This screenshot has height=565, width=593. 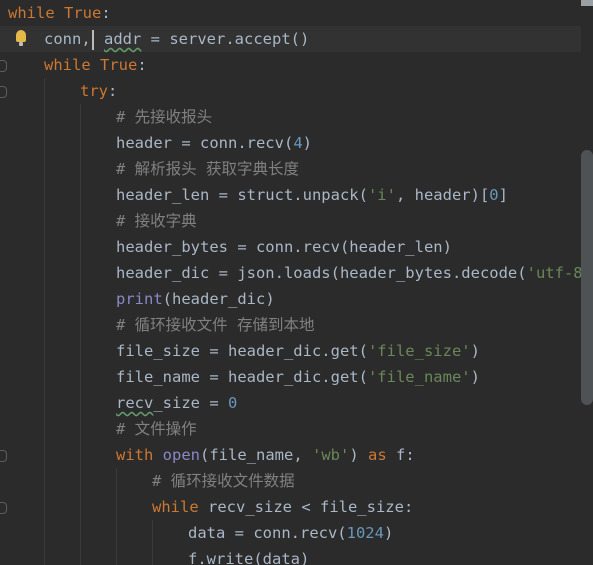 I want to click on intention-bulb-icon, so click(x=21, y=38).